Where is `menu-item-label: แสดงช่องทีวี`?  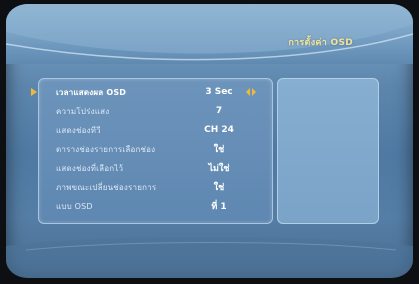
menu-item-label: แสดงช่องทีวี is located at coordinates (78, 130).